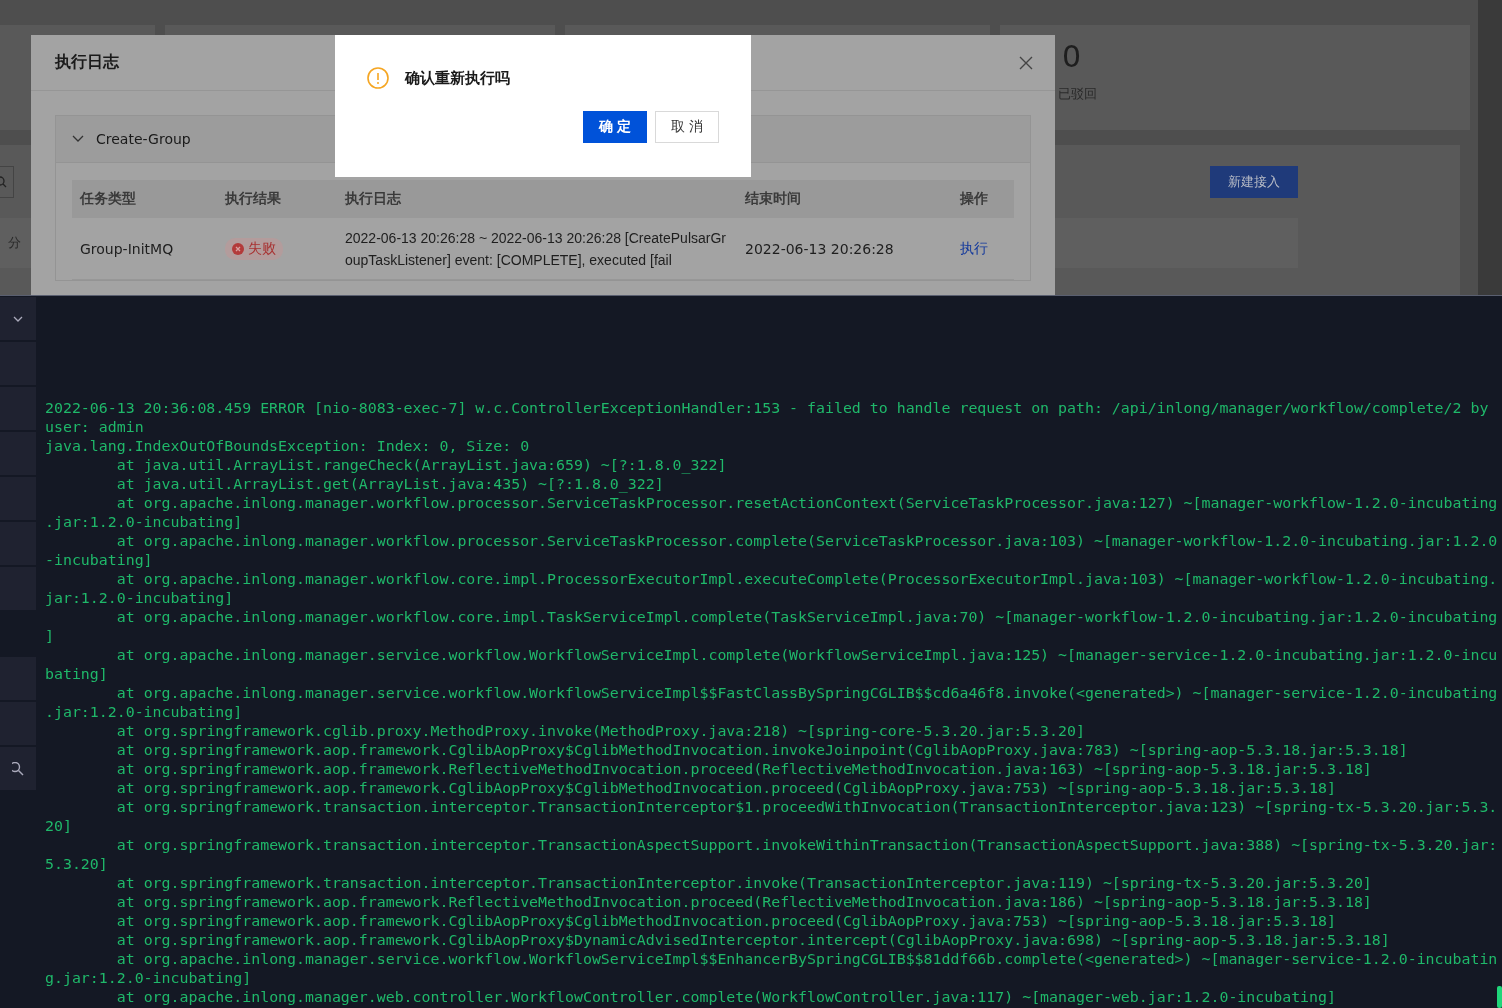 The height and width of the screenshot is (1008, 1502). Describe the element at coordinates (767, 408) in the screenshot. I see `log-line: 2022-06-13 20:36:08.459 ERROR [nio-8083-exec-7] w.c.ControllerExceptionHandler:153 - failed to handle request on path: /api/inlong/manager/workflow/complete/2 by` at that location.